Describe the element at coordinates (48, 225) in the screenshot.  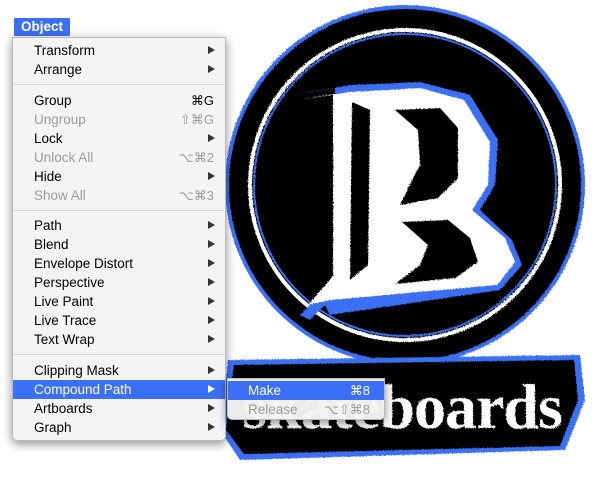
I see `menu-item-label: Path` at that location.